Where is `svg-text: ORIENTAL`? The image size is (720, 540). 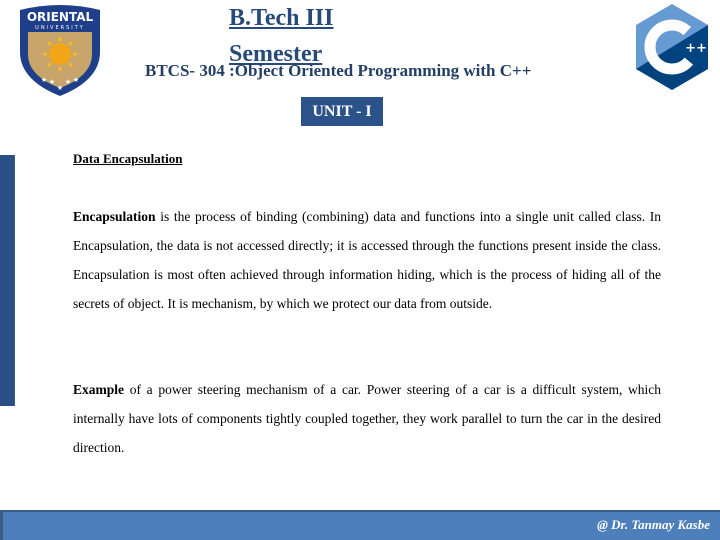 svg-text: ORIENTAL is located at coordinates (60, 17).